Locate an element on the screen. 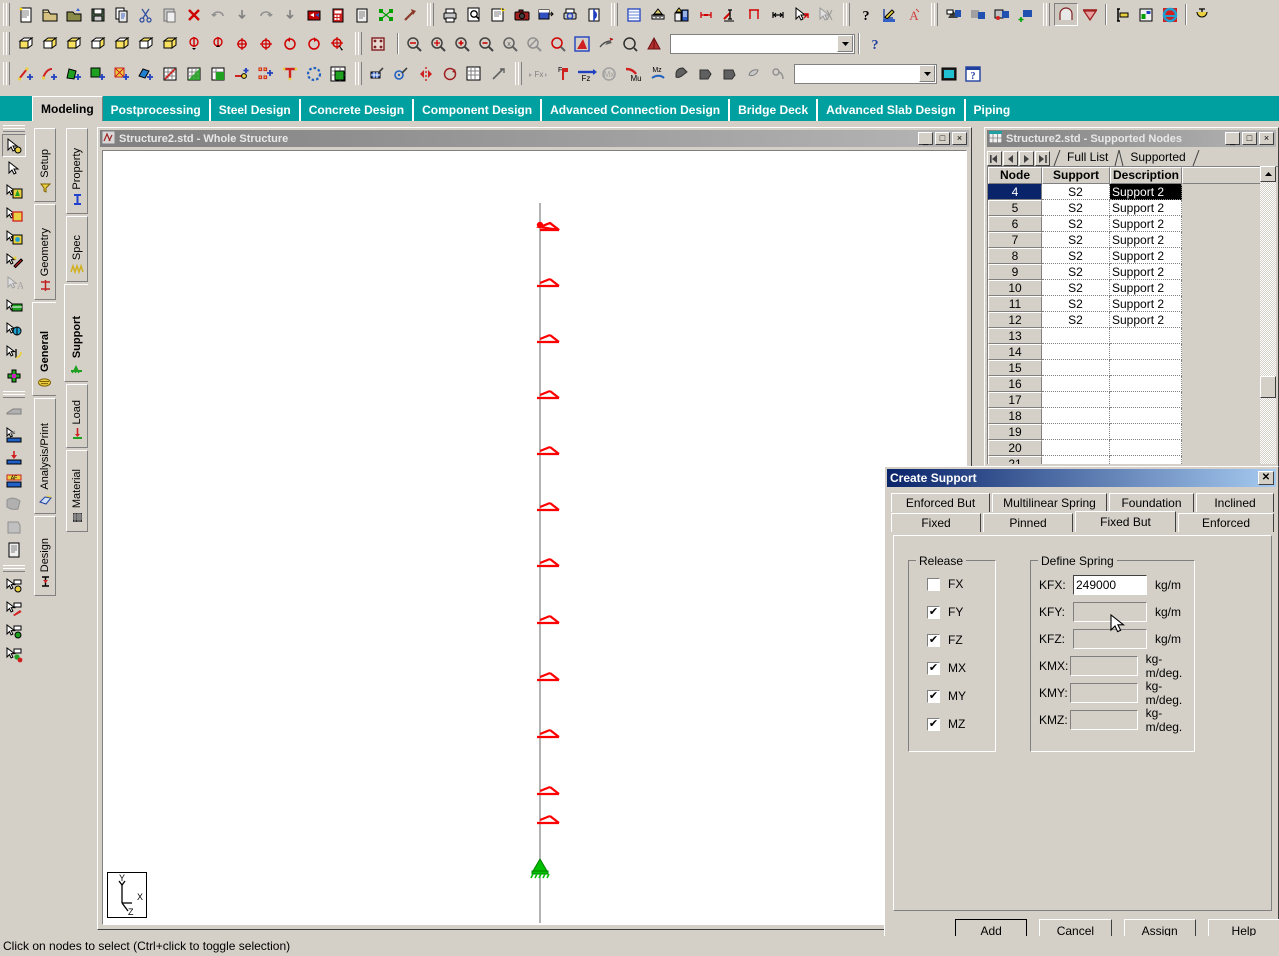 This screenshot has height=956, width=1279. concrete-design-icon is located at coordinates (1146, 14).